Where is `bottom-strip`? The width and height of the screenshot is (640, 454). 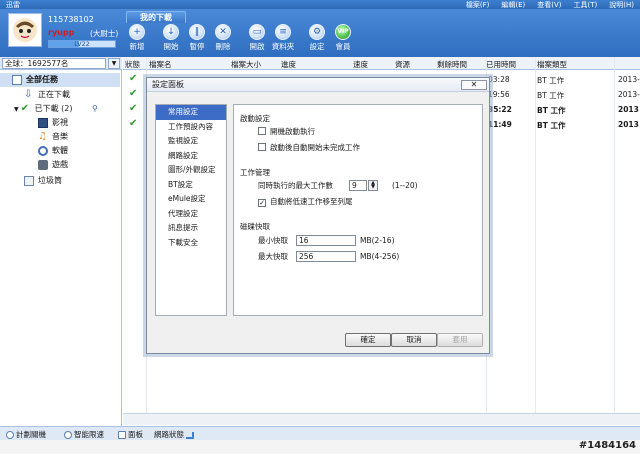 bottom-strip is located at coordinates (320, 447).